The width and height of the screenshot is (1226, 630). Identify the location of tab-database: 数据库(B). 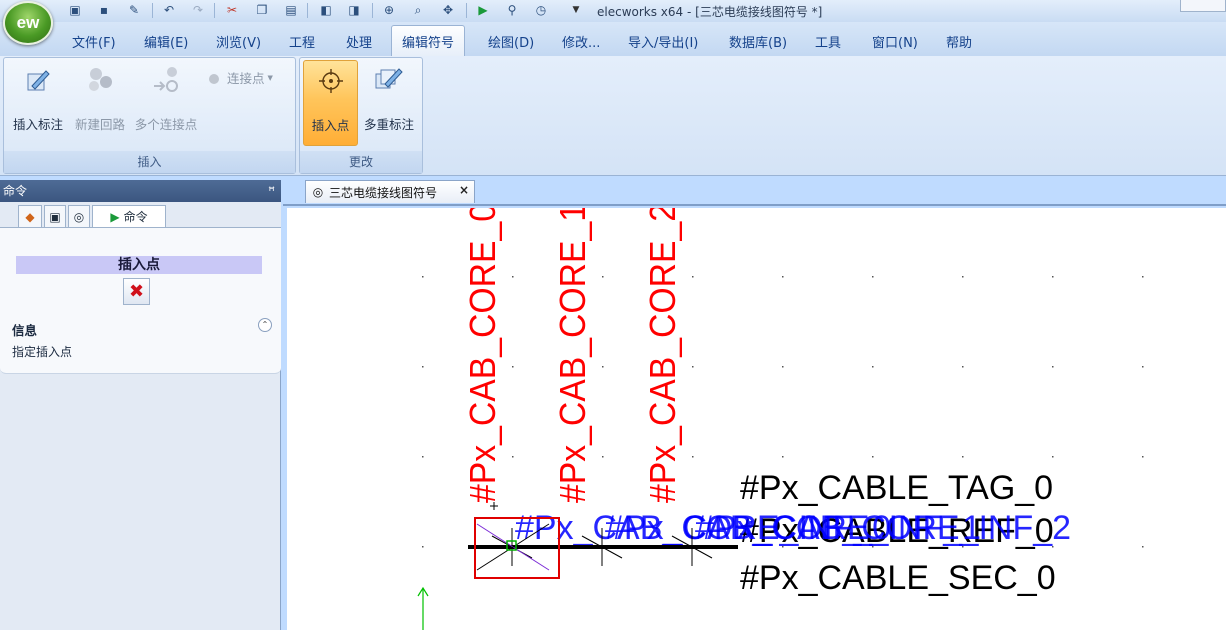
(758, 41).